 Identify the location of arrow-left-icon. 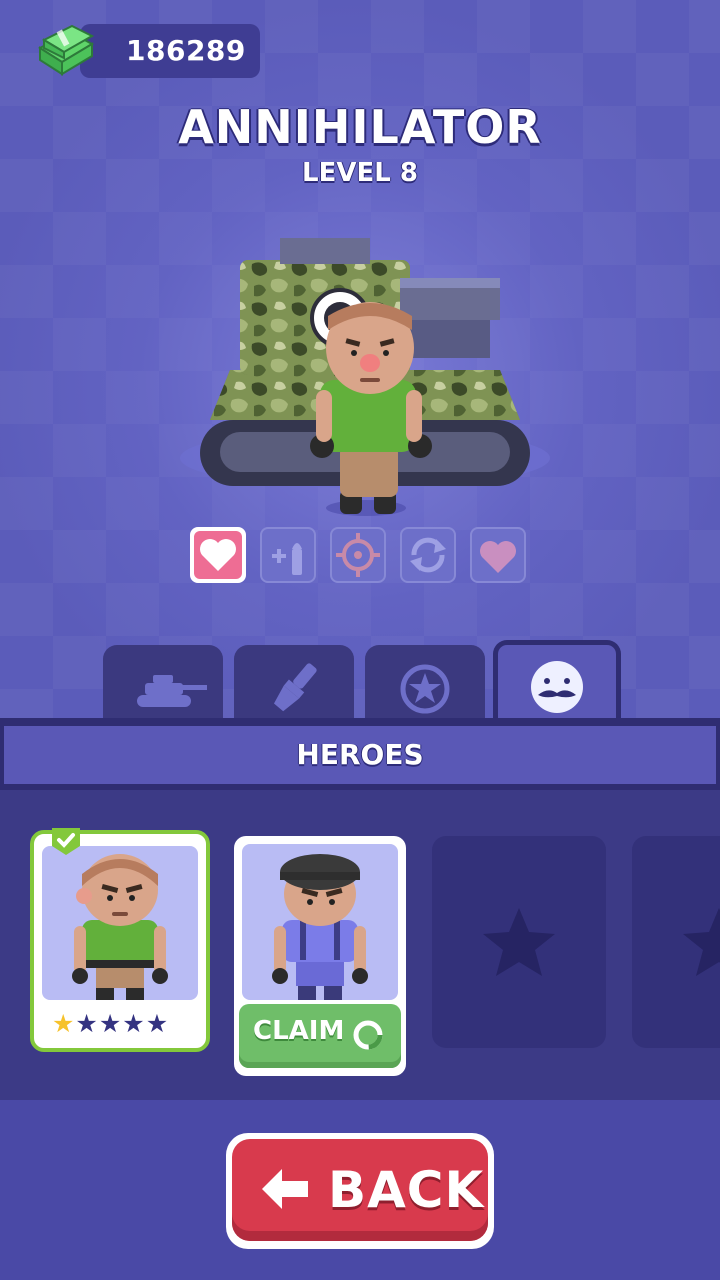
(285, 1189).